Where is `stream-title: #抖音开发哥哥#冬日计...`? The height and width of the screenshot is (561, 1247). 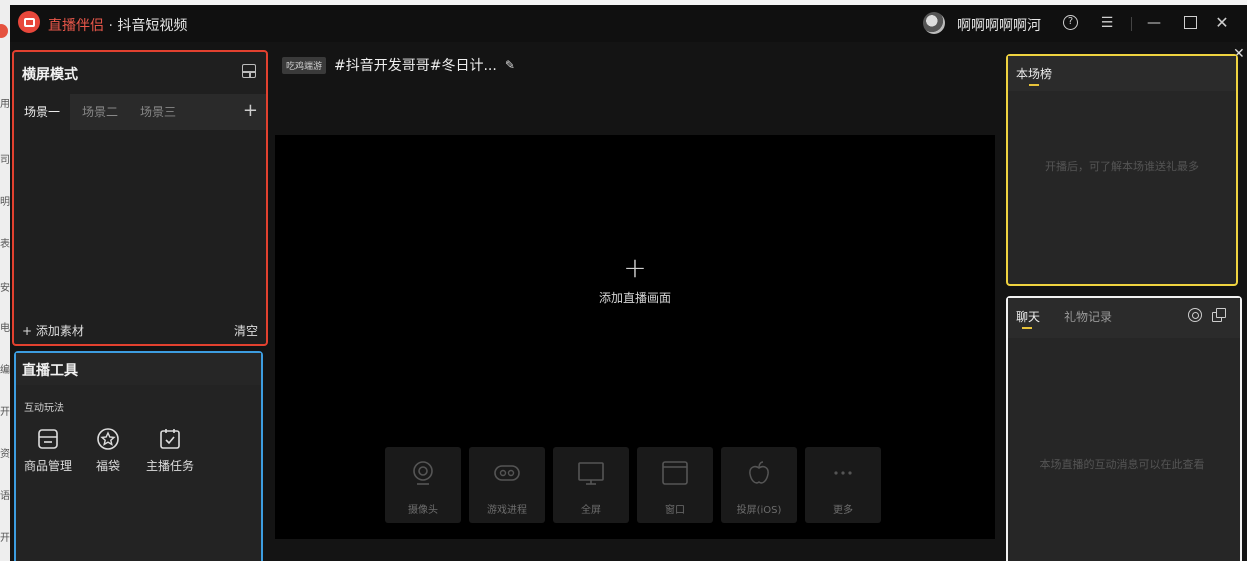
stream-title: #抖音开发哥哥#冬日计... is located at coordinates (415, 65).